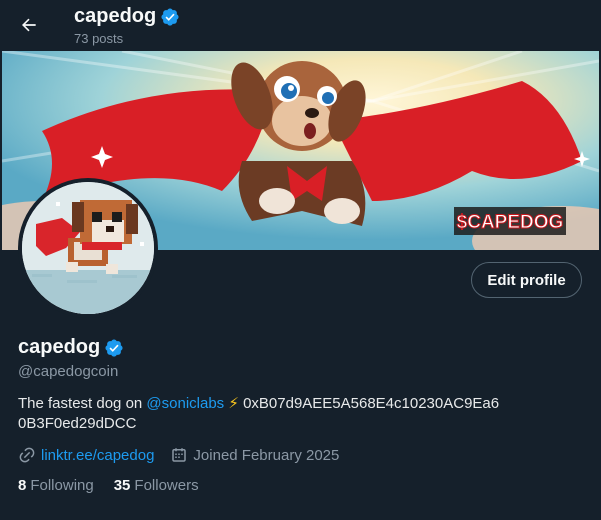 This screenshot has width=601, height=520. I want to click on bio-text-prefix: The fastest dog on, so click(82, 403).